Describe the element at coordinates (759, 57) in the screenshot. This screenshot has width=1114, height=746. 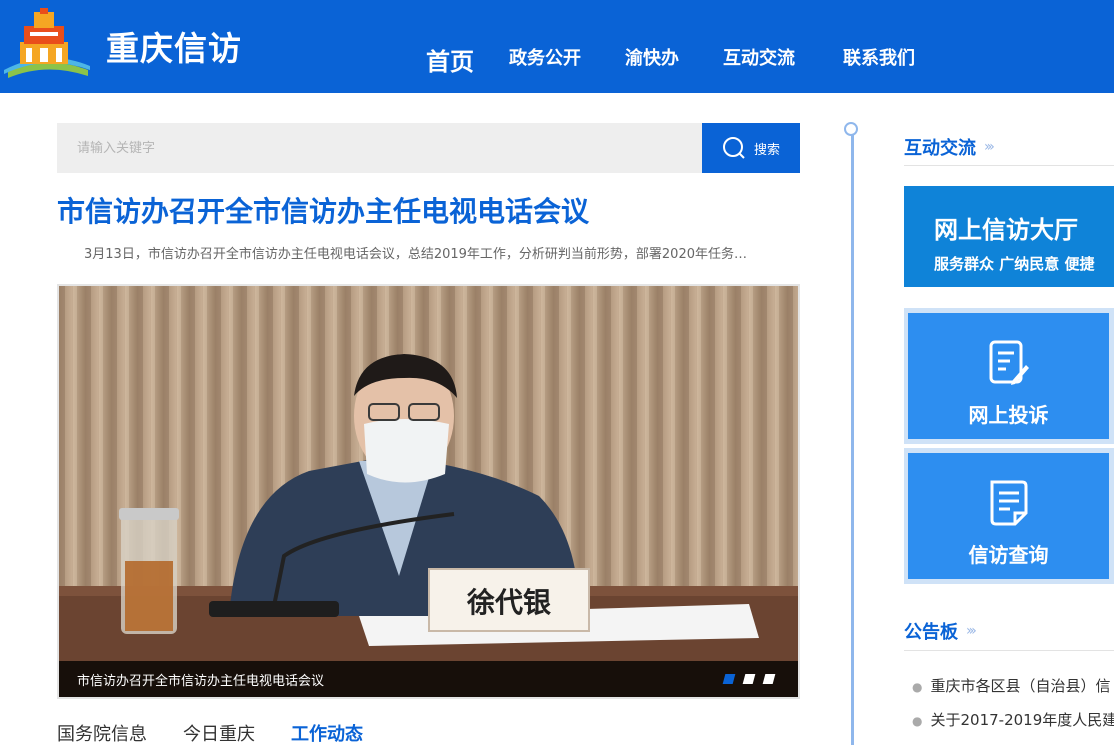
I see `nav-item-interaction: 互动交流` at that location.